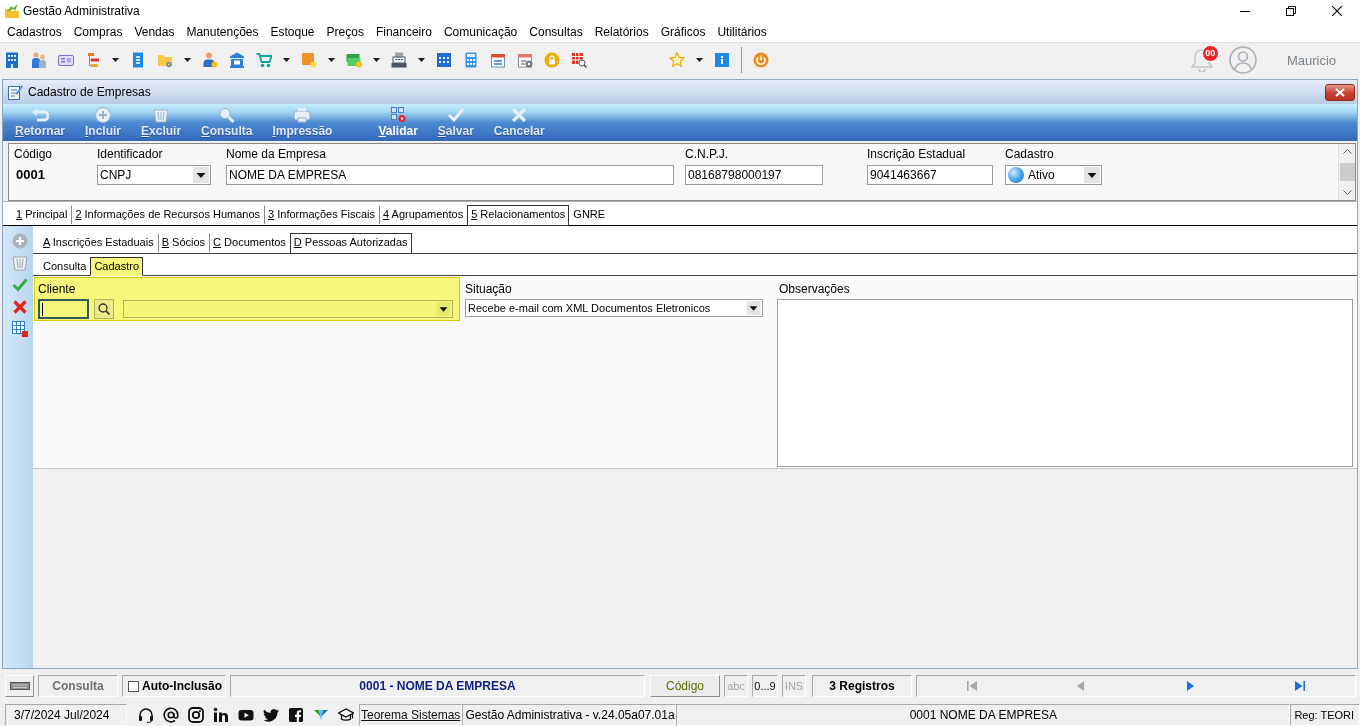 This screenshot has height=726, width=1360. I want to click on field-label: Cliente, so click(57, 289).